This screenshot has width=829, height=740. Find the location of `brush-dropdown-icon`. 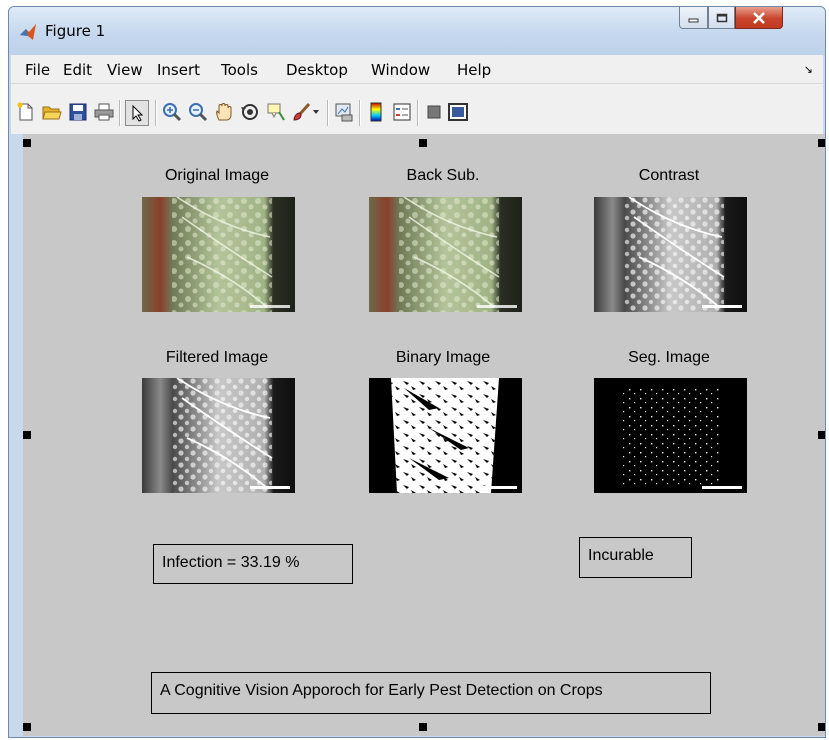

brush-dropdown-icon is located at coordinates (316, 112).